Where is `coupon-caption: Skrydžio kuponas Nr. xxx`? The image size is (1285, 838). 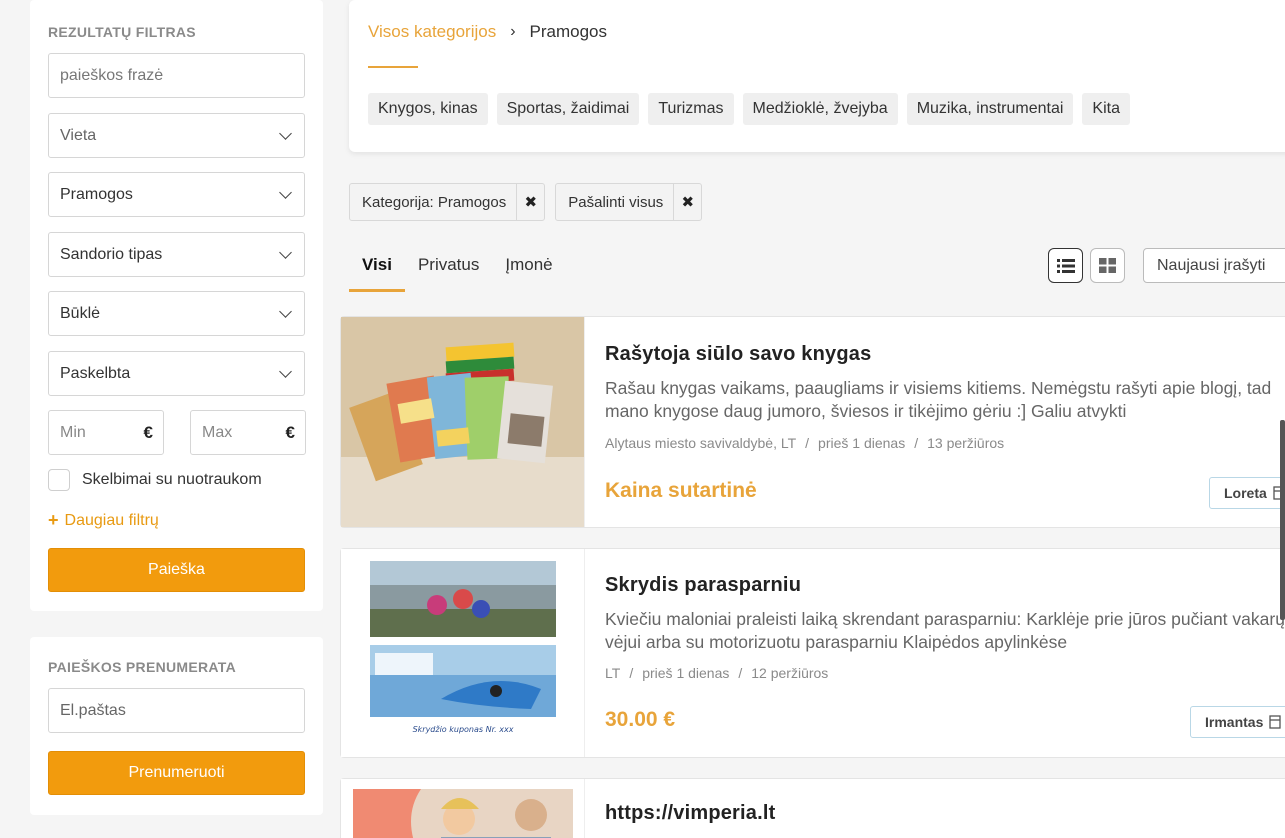 coupon-caption: Skrydžio kuponas Nr. xxx is located at coordinates (463, 729).